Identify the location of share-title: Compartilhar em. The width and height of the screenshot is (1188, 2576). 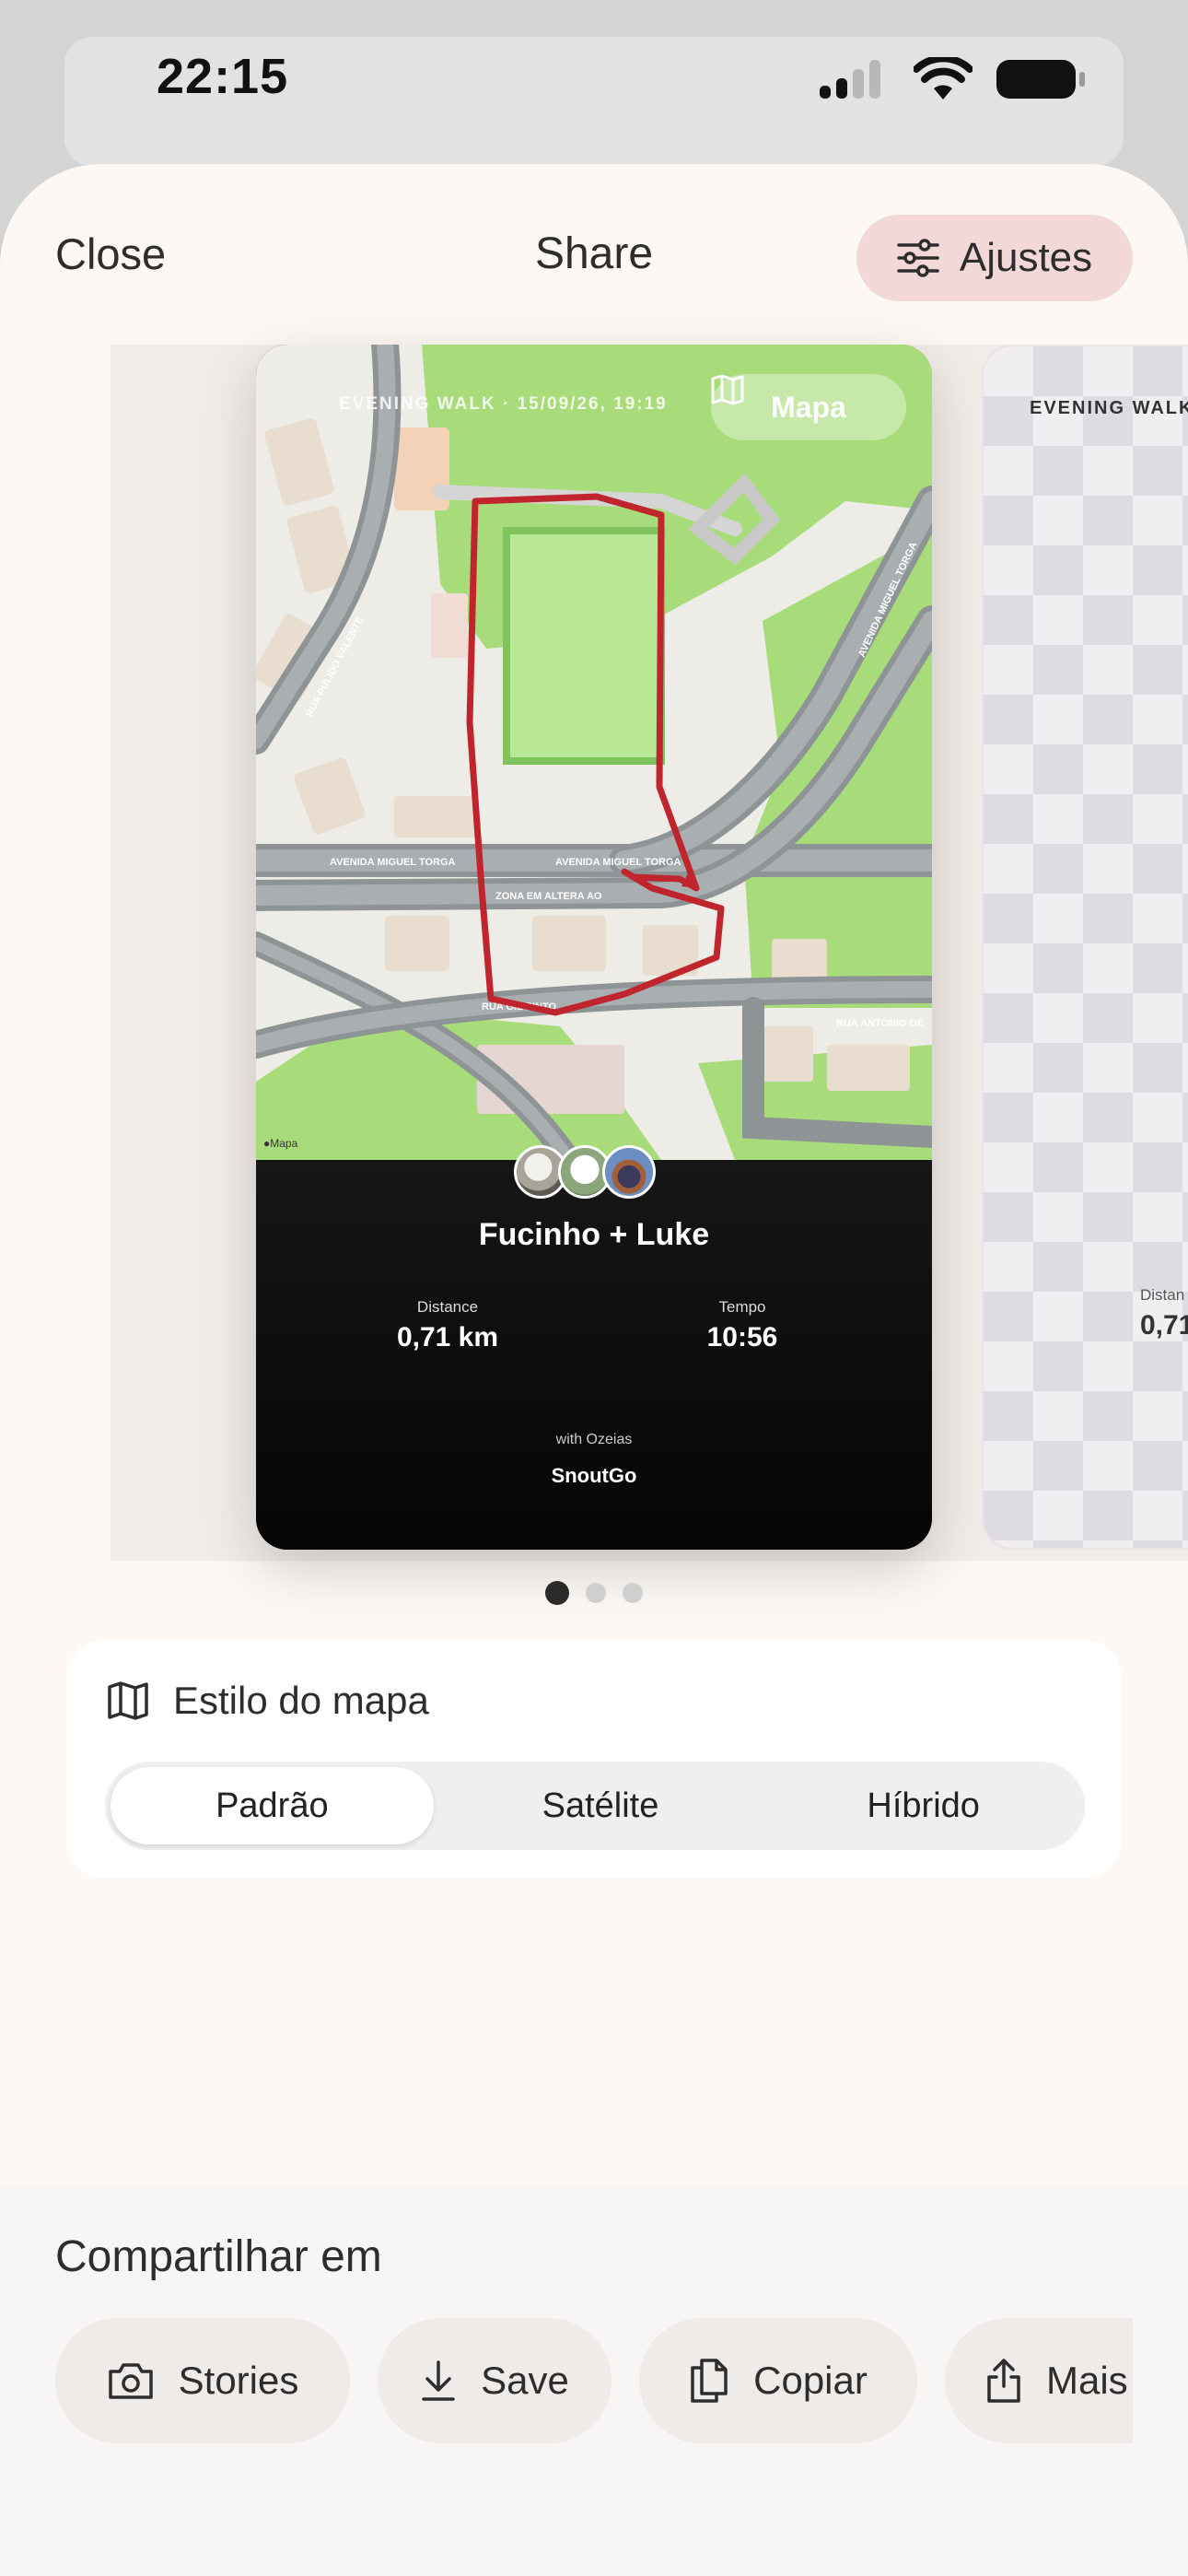
(218, 2256).